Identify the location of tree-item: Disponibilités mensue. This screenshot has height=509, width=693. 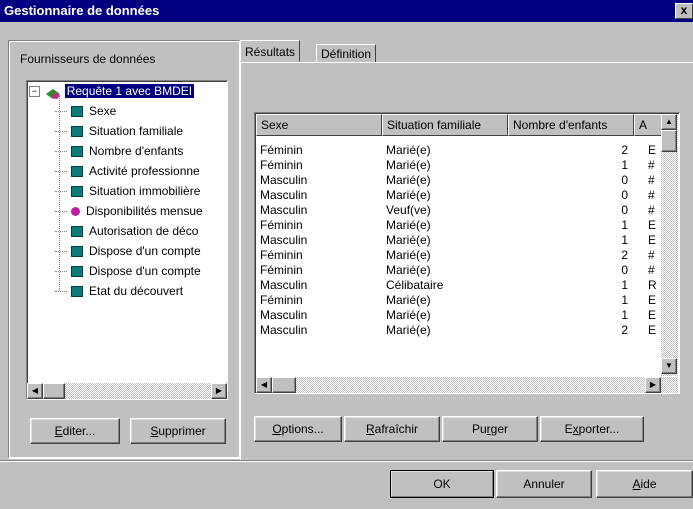
(129, 211).